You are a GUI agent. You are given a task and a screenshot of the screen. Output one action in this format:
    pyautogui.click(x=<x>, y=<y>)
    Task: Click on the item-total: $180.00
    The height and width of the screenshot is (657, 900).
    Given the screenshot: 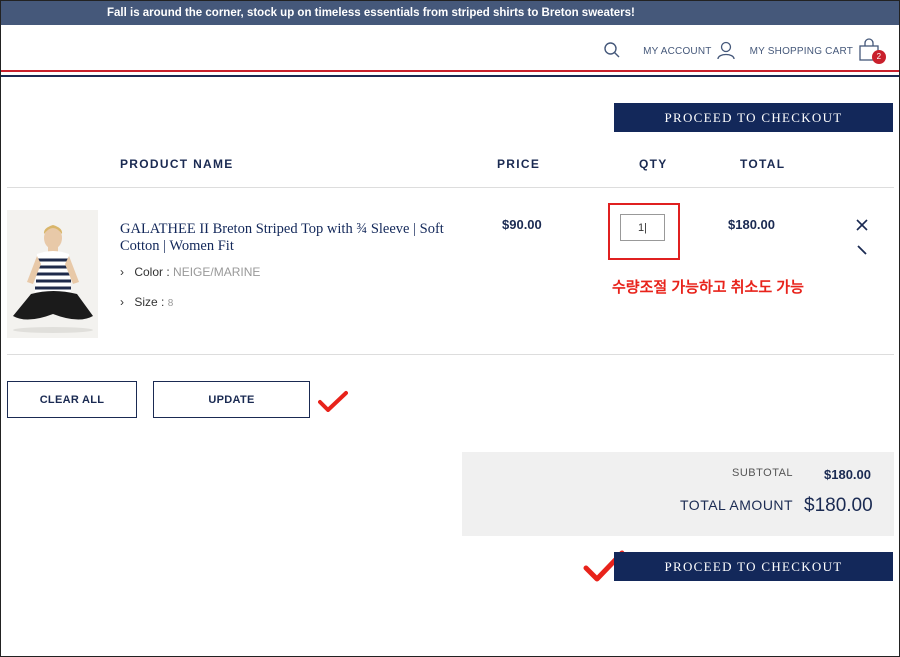 What is the action you would take?
    pyautogui.click(x=751, y=224)
    